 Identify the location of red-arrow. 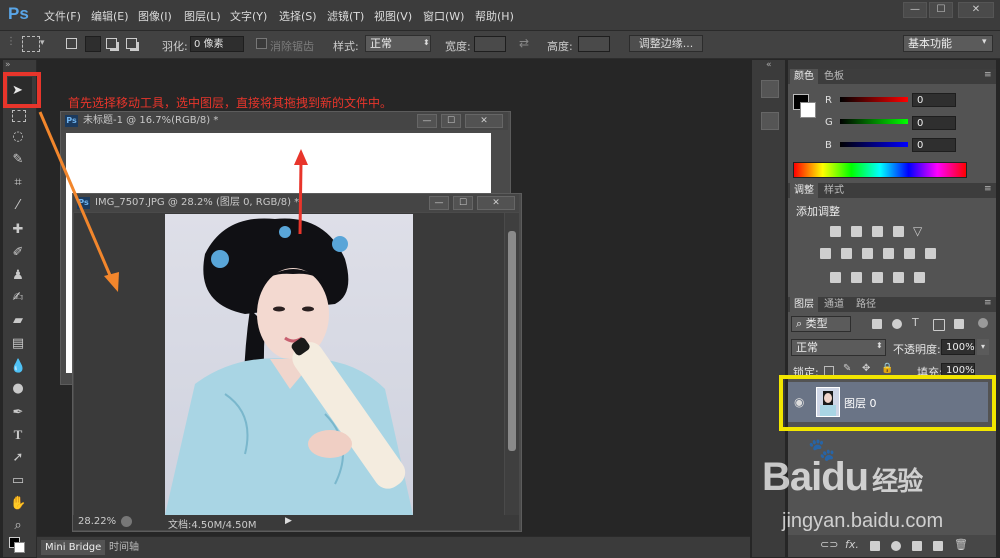
(300, 198).